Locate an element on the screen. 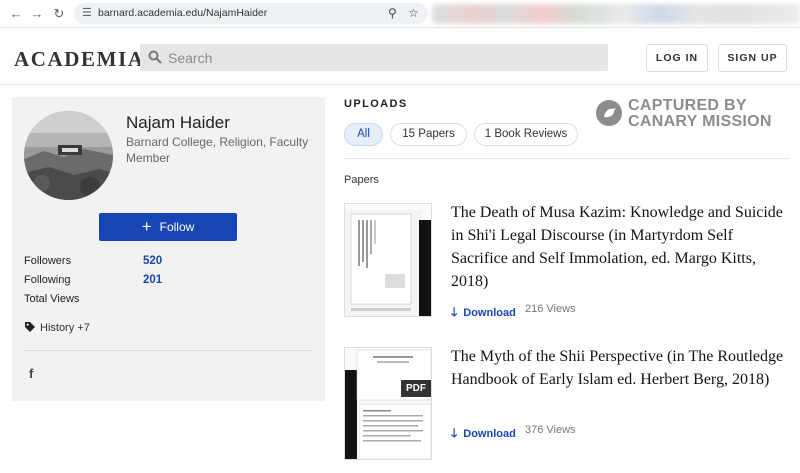  research-interests-tag: History +7 is located at coordinates (57, 327).